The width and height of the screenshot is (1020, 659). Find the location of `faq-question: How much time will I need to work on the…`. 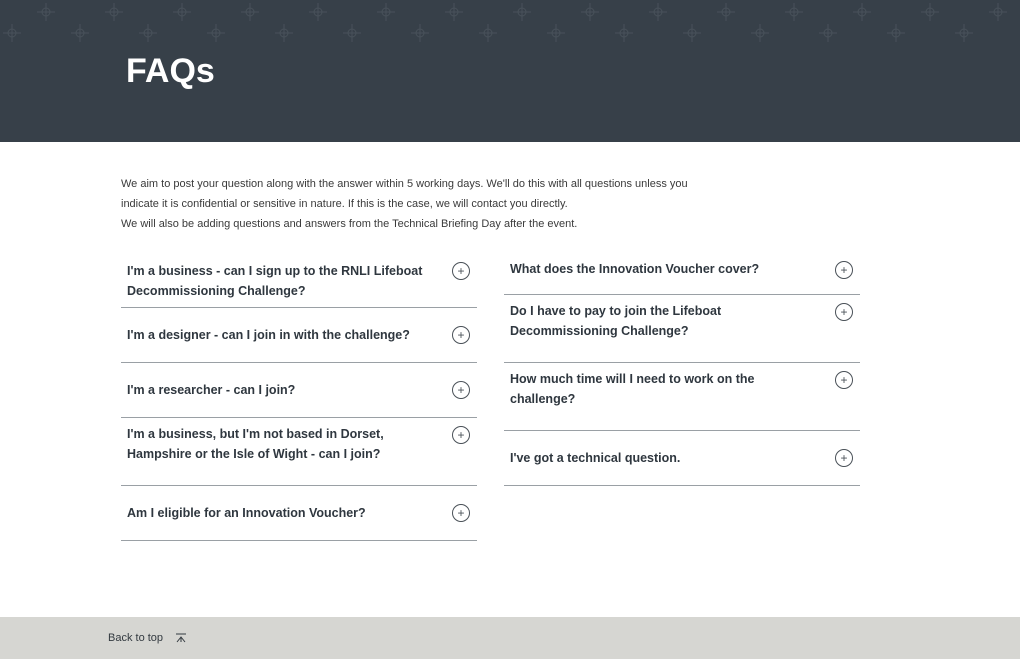

faq-question: How much time will I need to work on the… is located at coordinates (632, 389).